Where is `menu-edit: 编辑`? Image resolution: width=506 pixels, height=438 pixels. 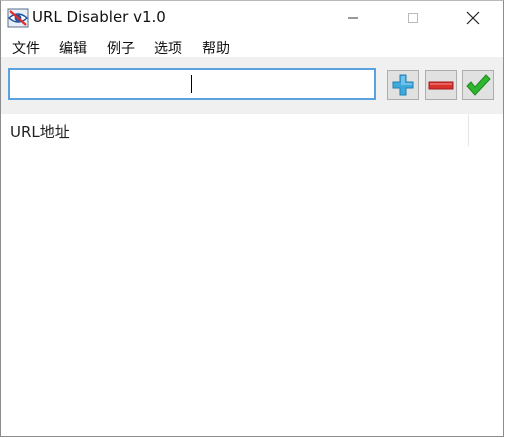
menu-edit: 编辑 is located at coordinates (73, 48).